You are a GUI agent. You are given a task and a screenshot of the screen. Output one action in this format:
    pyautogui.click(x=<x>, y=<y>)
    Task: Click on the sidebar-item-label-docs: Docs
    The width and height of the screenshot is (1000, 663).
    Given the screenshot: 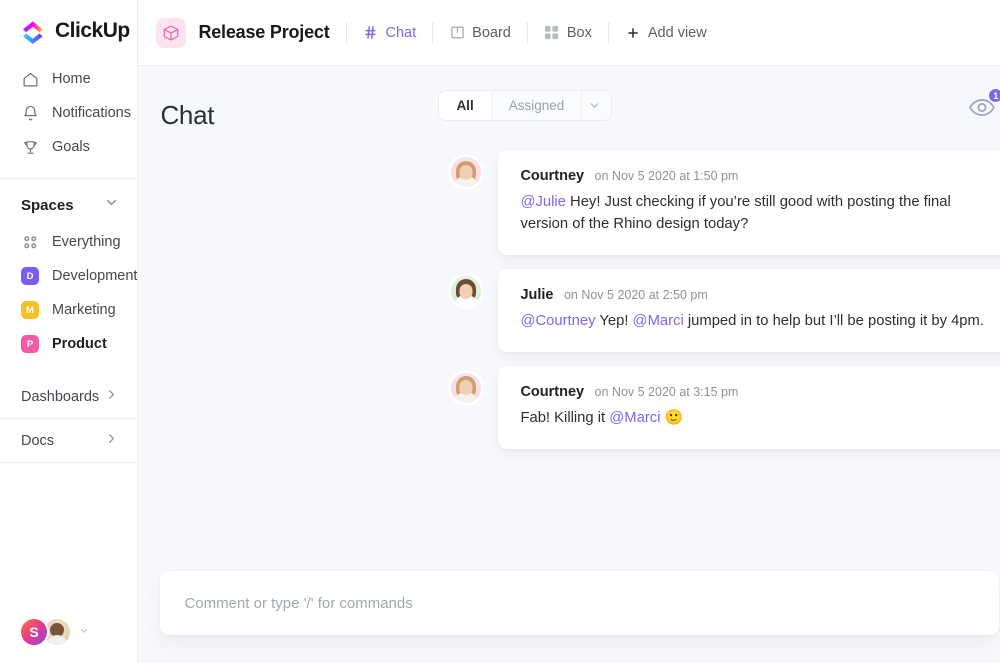 What is the action you would take?
    pyautogui.click(x=38, y=440)
    